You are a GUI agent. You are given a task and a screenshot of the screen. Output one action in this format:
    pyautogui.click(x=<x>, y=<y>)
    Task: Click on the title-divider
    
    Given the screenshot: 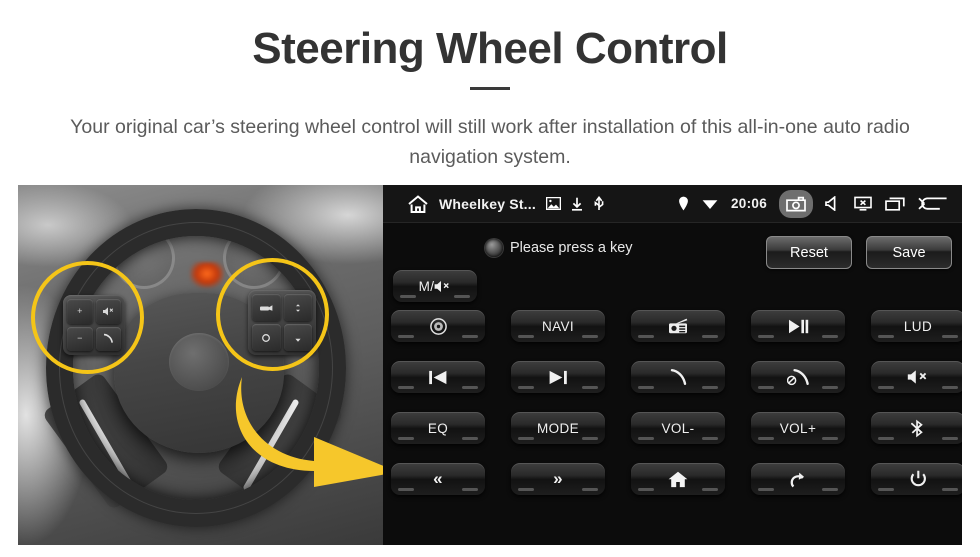 What is the action you would take?
    pyautogui.click(x=490, y=88)
    